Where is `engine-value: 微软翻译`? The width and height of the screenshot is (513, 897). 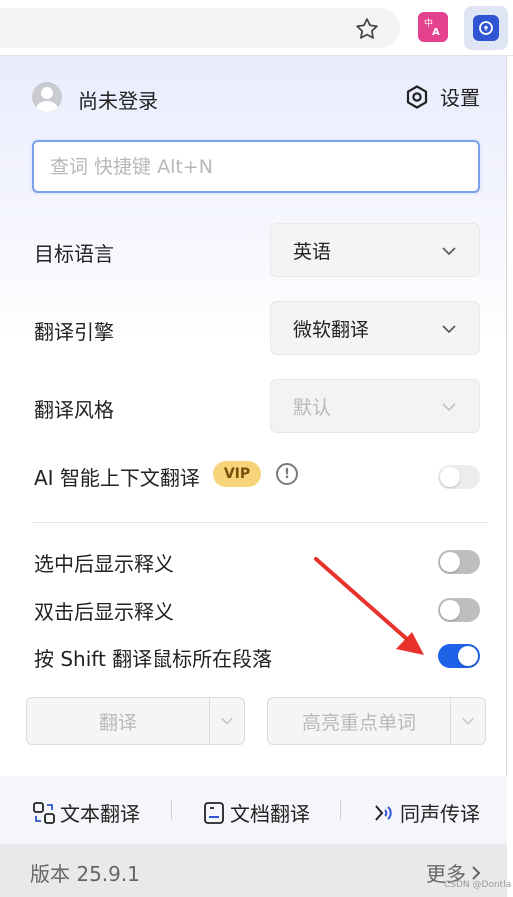 engine-value: 微软翻译 is located at coordinates (331, 329).